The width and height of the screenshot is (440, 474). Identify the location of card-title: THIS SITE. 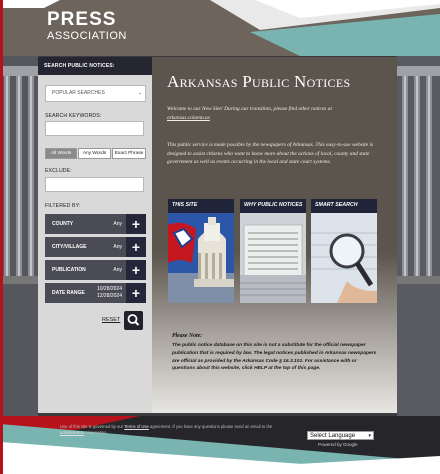
(185, 205).